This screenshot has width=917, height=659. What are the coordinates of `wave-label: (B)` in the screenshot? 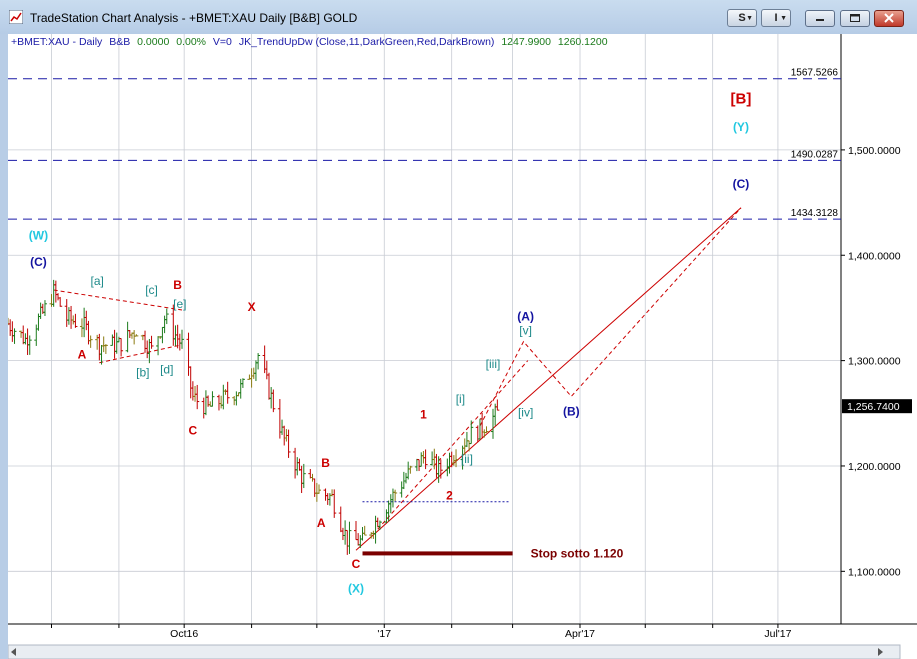 It's located at (571, 411).